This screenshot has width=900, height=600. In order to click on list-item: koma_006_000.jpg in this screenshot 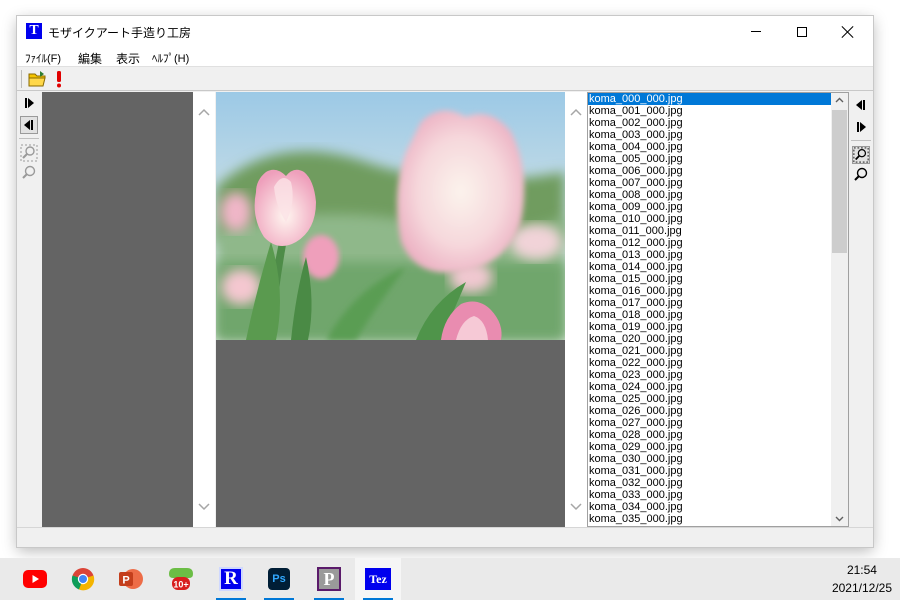, I will do `click(709, 171)`.